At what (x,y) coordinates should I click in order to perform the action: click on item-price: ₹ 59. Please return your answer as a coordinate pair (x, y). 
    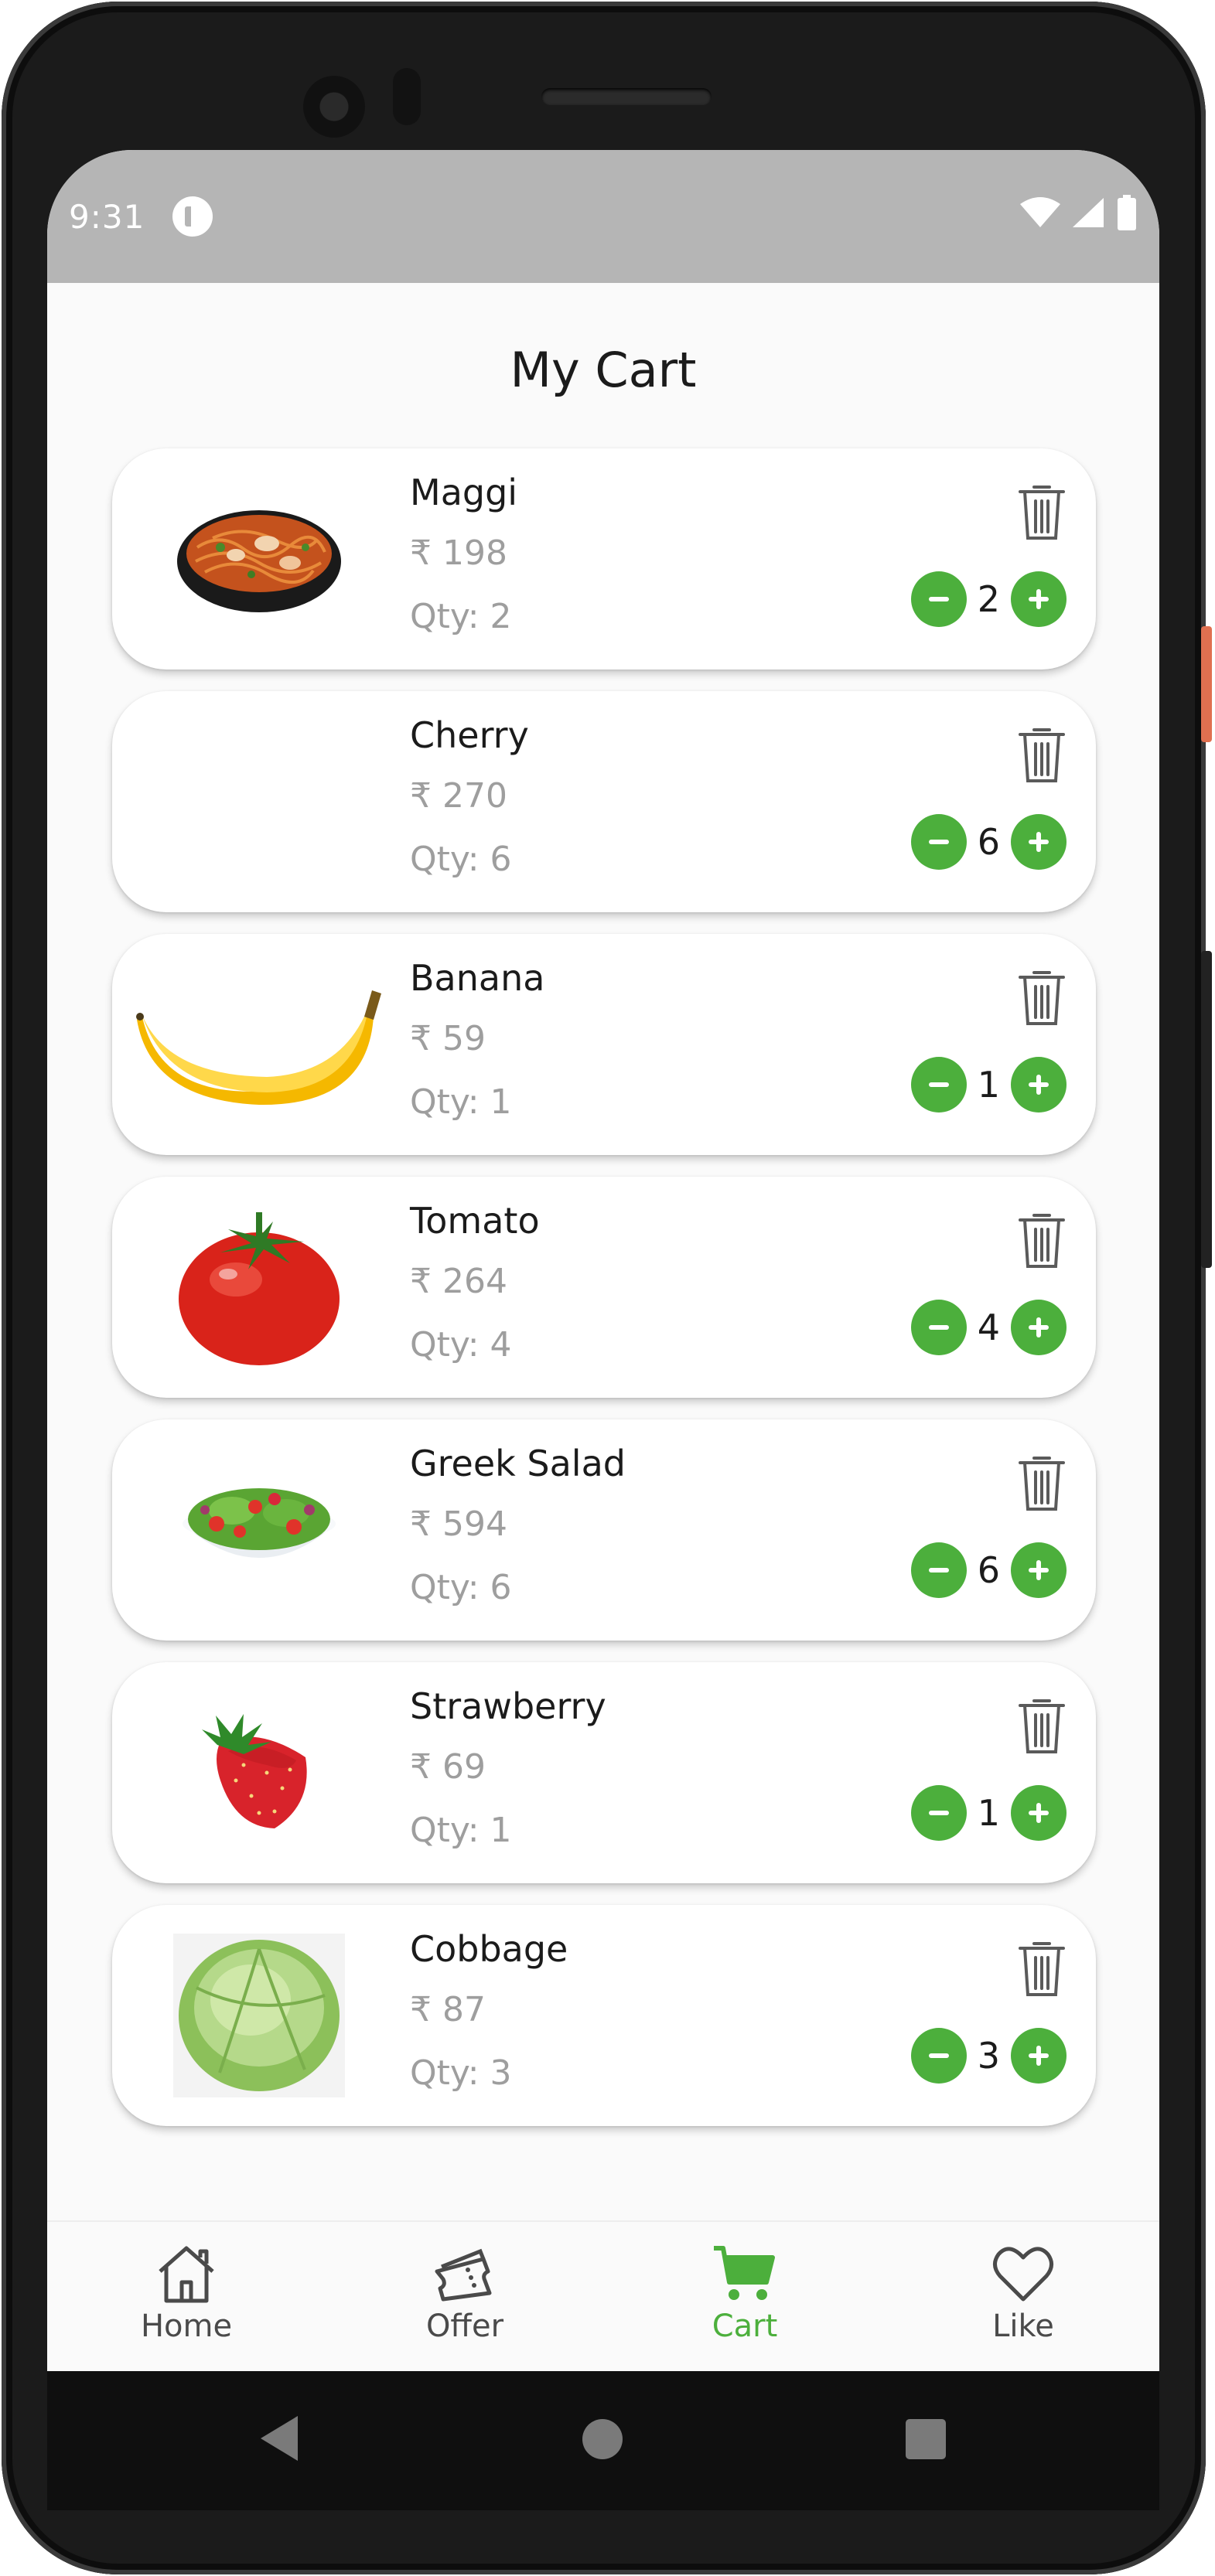
    Looking at the image, I should click on (448, 1038).